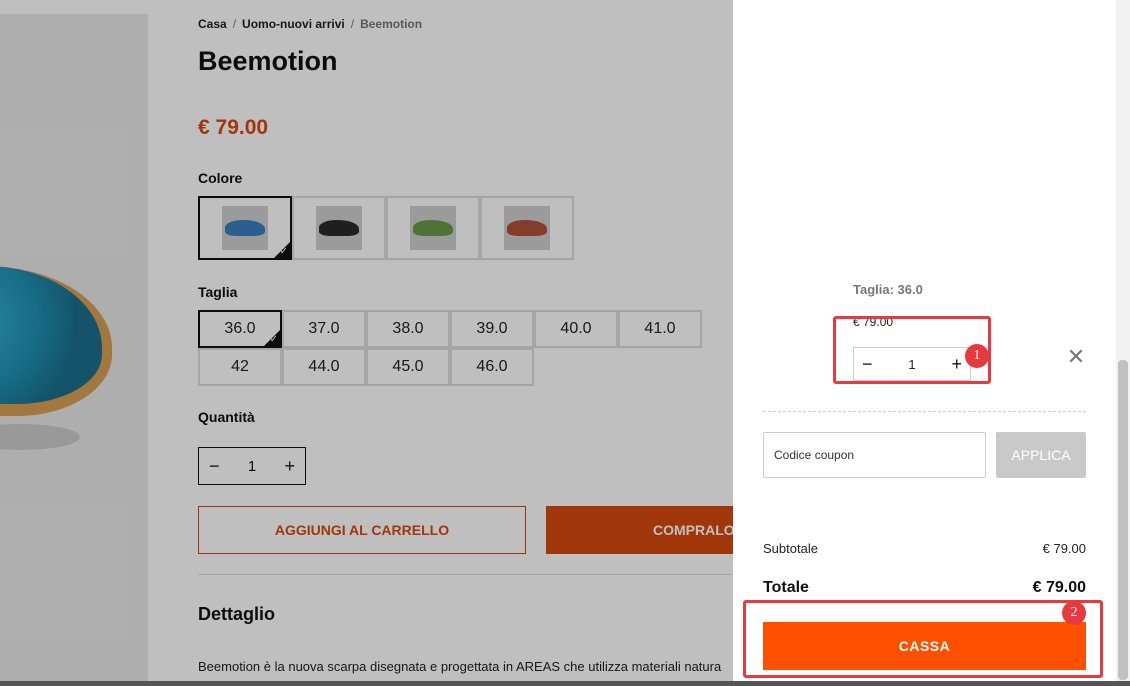 The height and width of the screenshot is (686, 1130). I want to click on annotation-badge-1: 1, so click(977, 356).